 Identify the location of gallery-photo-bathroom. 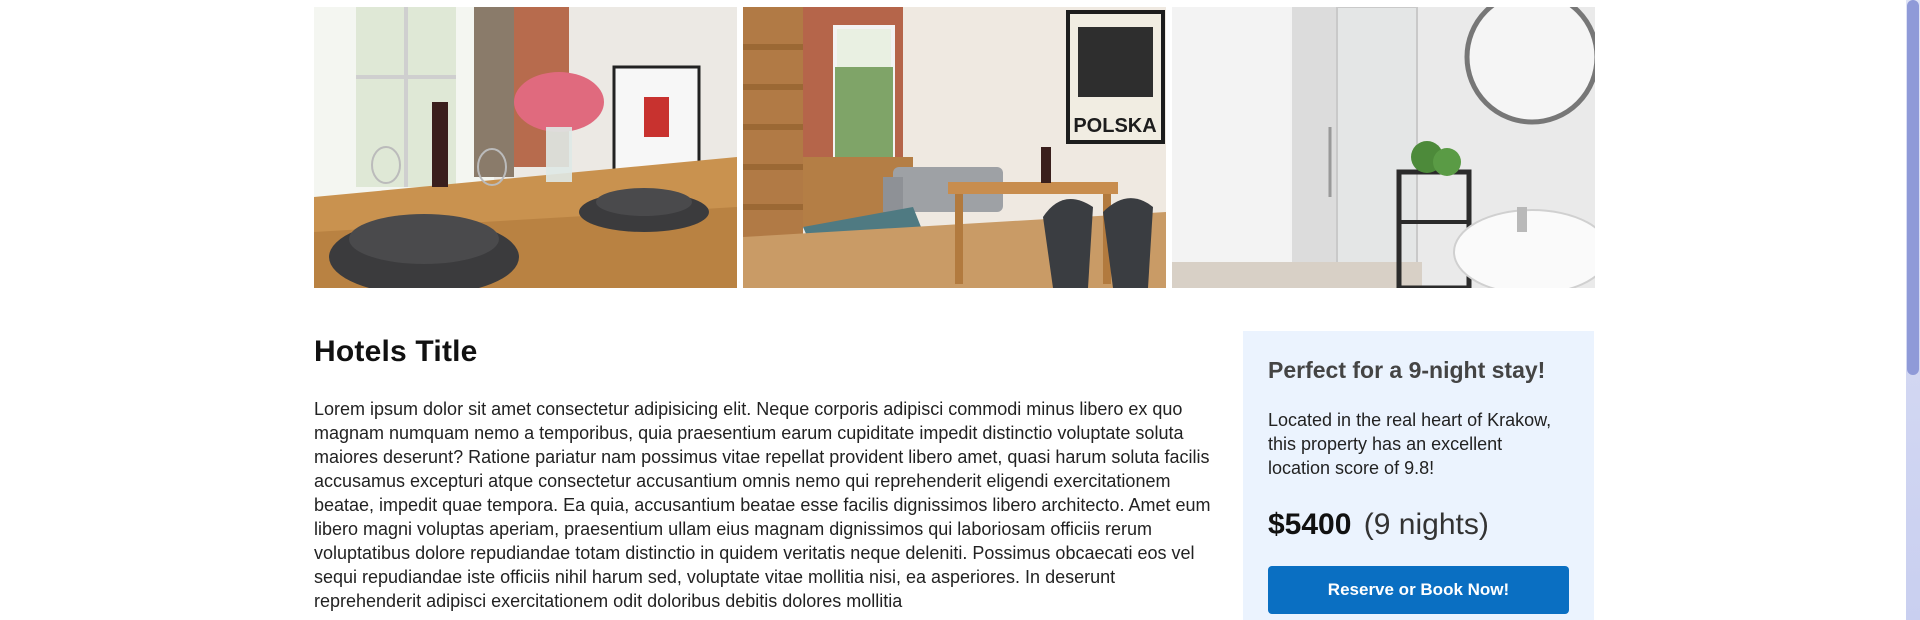
(1383, 147).